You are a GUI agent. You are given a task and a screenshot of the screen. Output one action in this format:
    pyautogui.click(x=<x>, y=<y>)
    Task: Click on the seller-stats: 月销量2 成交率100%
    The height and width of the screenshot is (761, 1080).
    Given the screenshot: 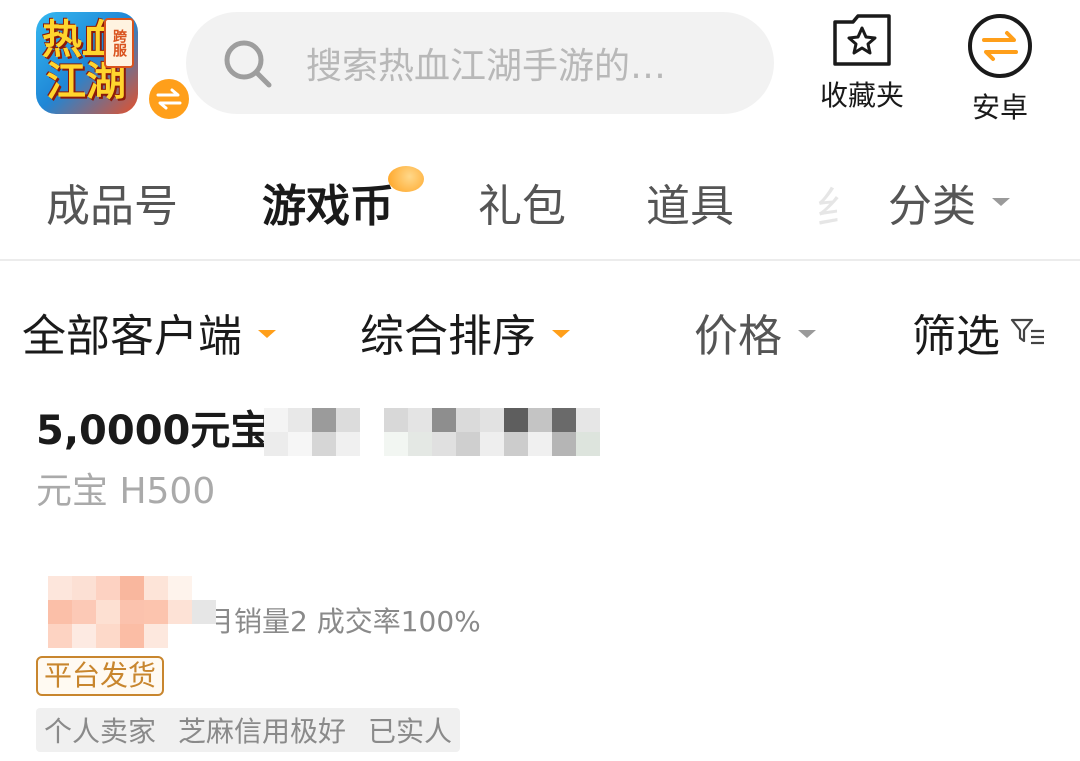 What is the action you would take?
    pyautogui.click(x=343, y=621)
    